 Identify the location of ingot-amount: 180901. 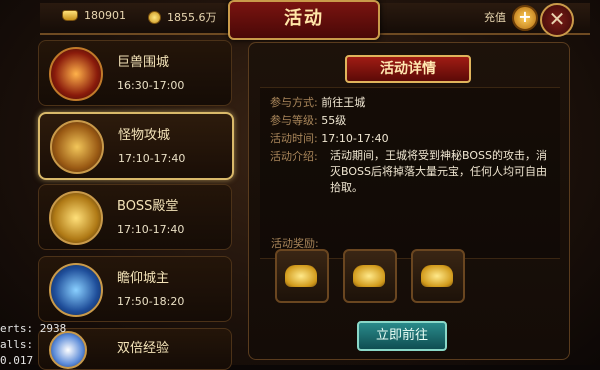
(105, 15).